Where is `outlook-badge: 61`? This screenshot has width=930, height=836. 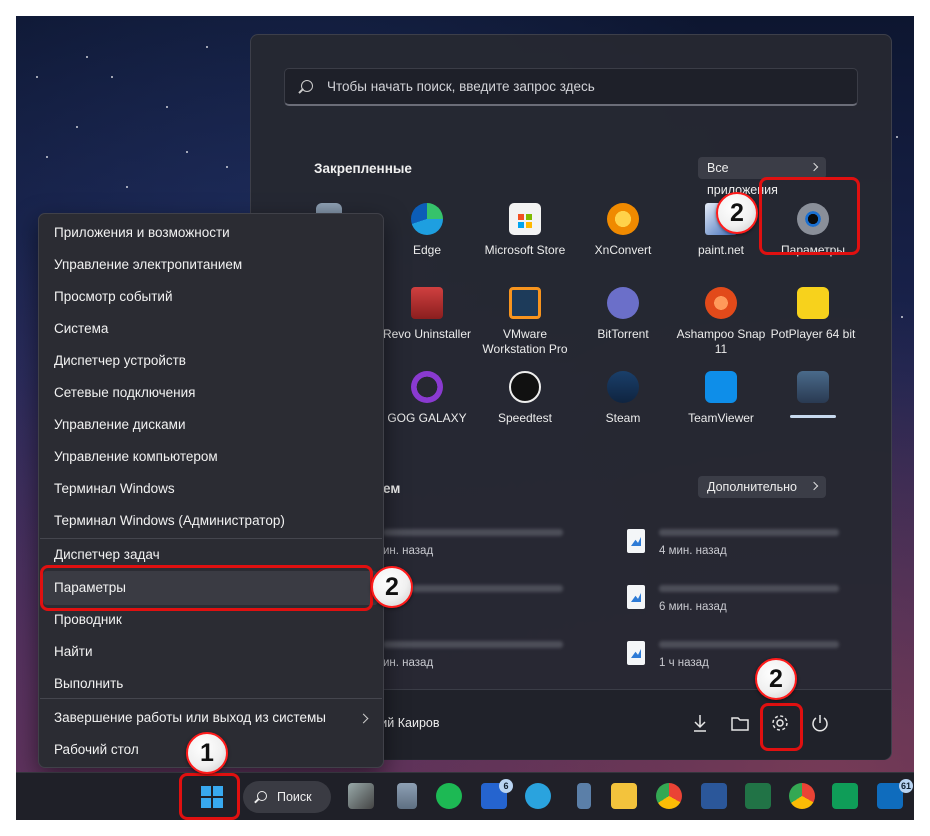 outlook-badge: 61 is located at coordinates (906, 786).